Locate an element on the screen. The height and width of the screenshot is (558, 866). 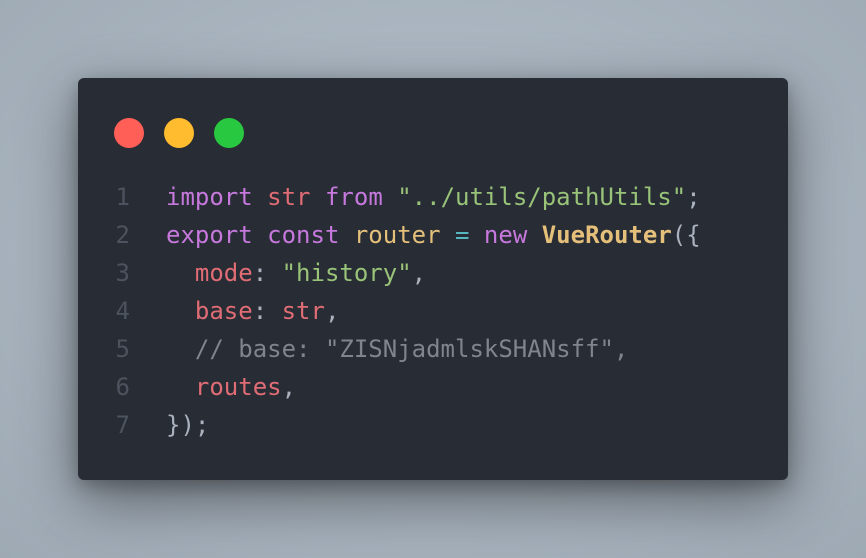
line-content: // base: "ZISNjadmlskSHANsff", is located at coordinates (379, 349).